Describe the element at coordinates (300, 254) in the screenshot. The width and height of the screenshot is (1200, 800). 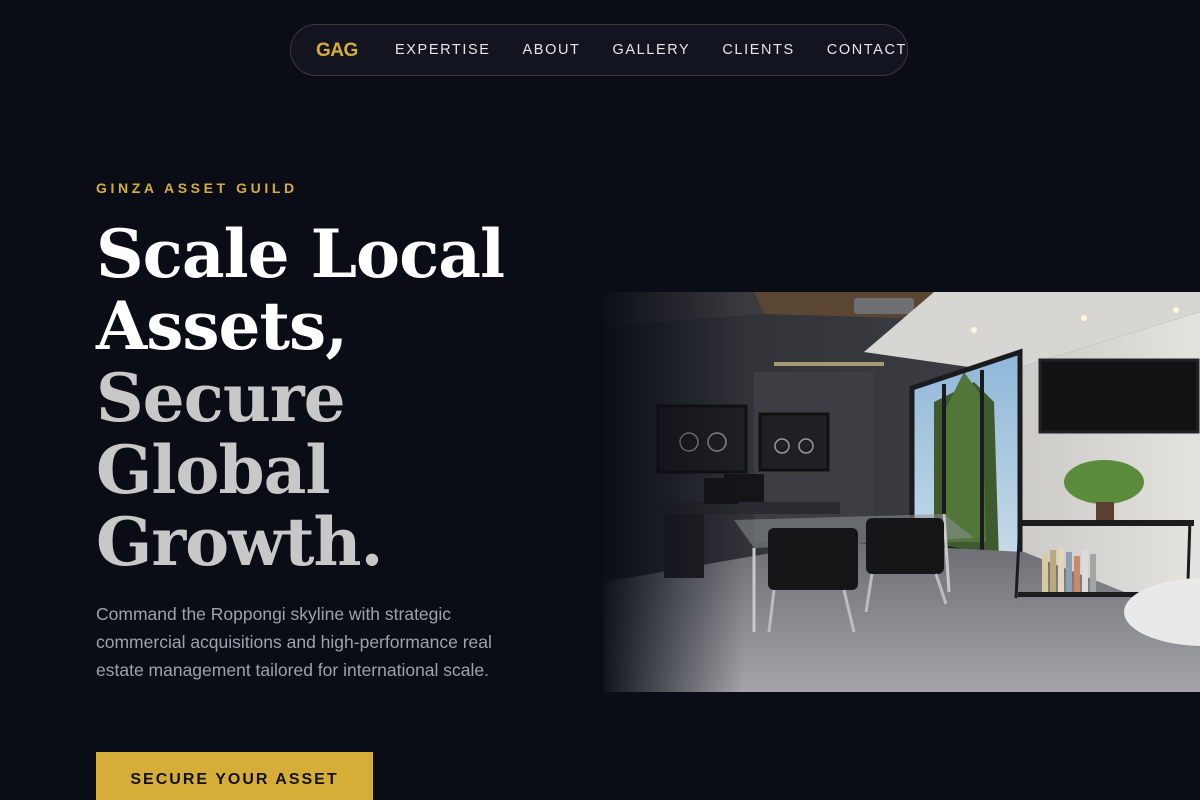
I see `headline-line: Scale Local` at that location.